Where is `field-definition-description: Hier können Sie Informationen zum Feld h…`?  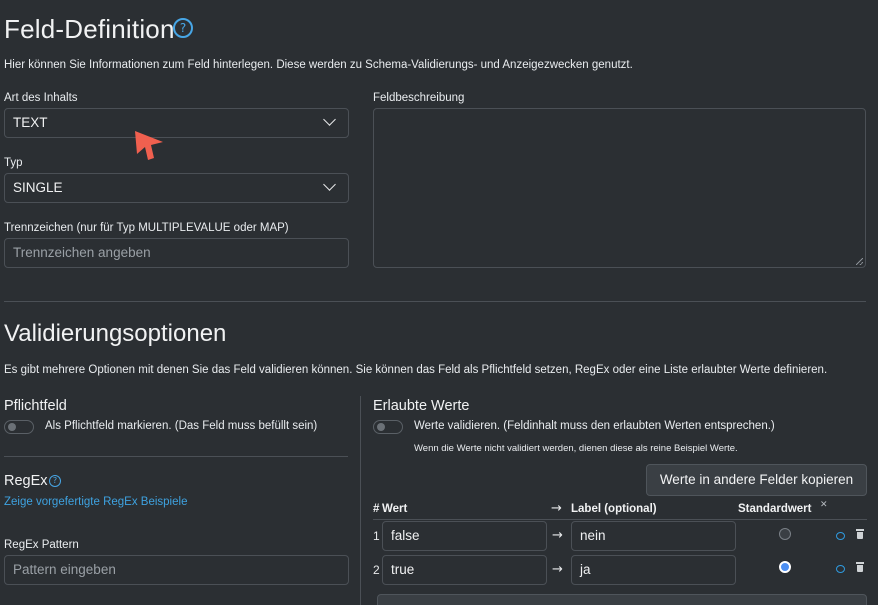 field-definition-description: Hier können Sie Informationen zum Feld h… is located at coordinates (318, 65).